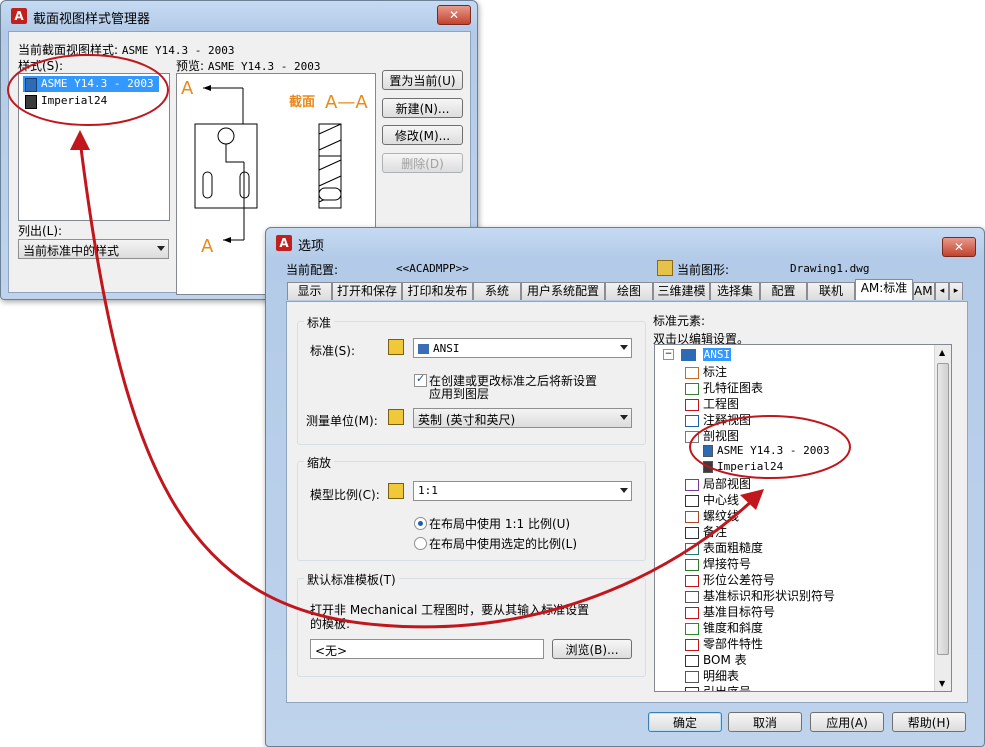 The height and width of the screenshot is (747, 985). I want to click on tab-user-preferences: 用户系统配置, so click(563, 291).